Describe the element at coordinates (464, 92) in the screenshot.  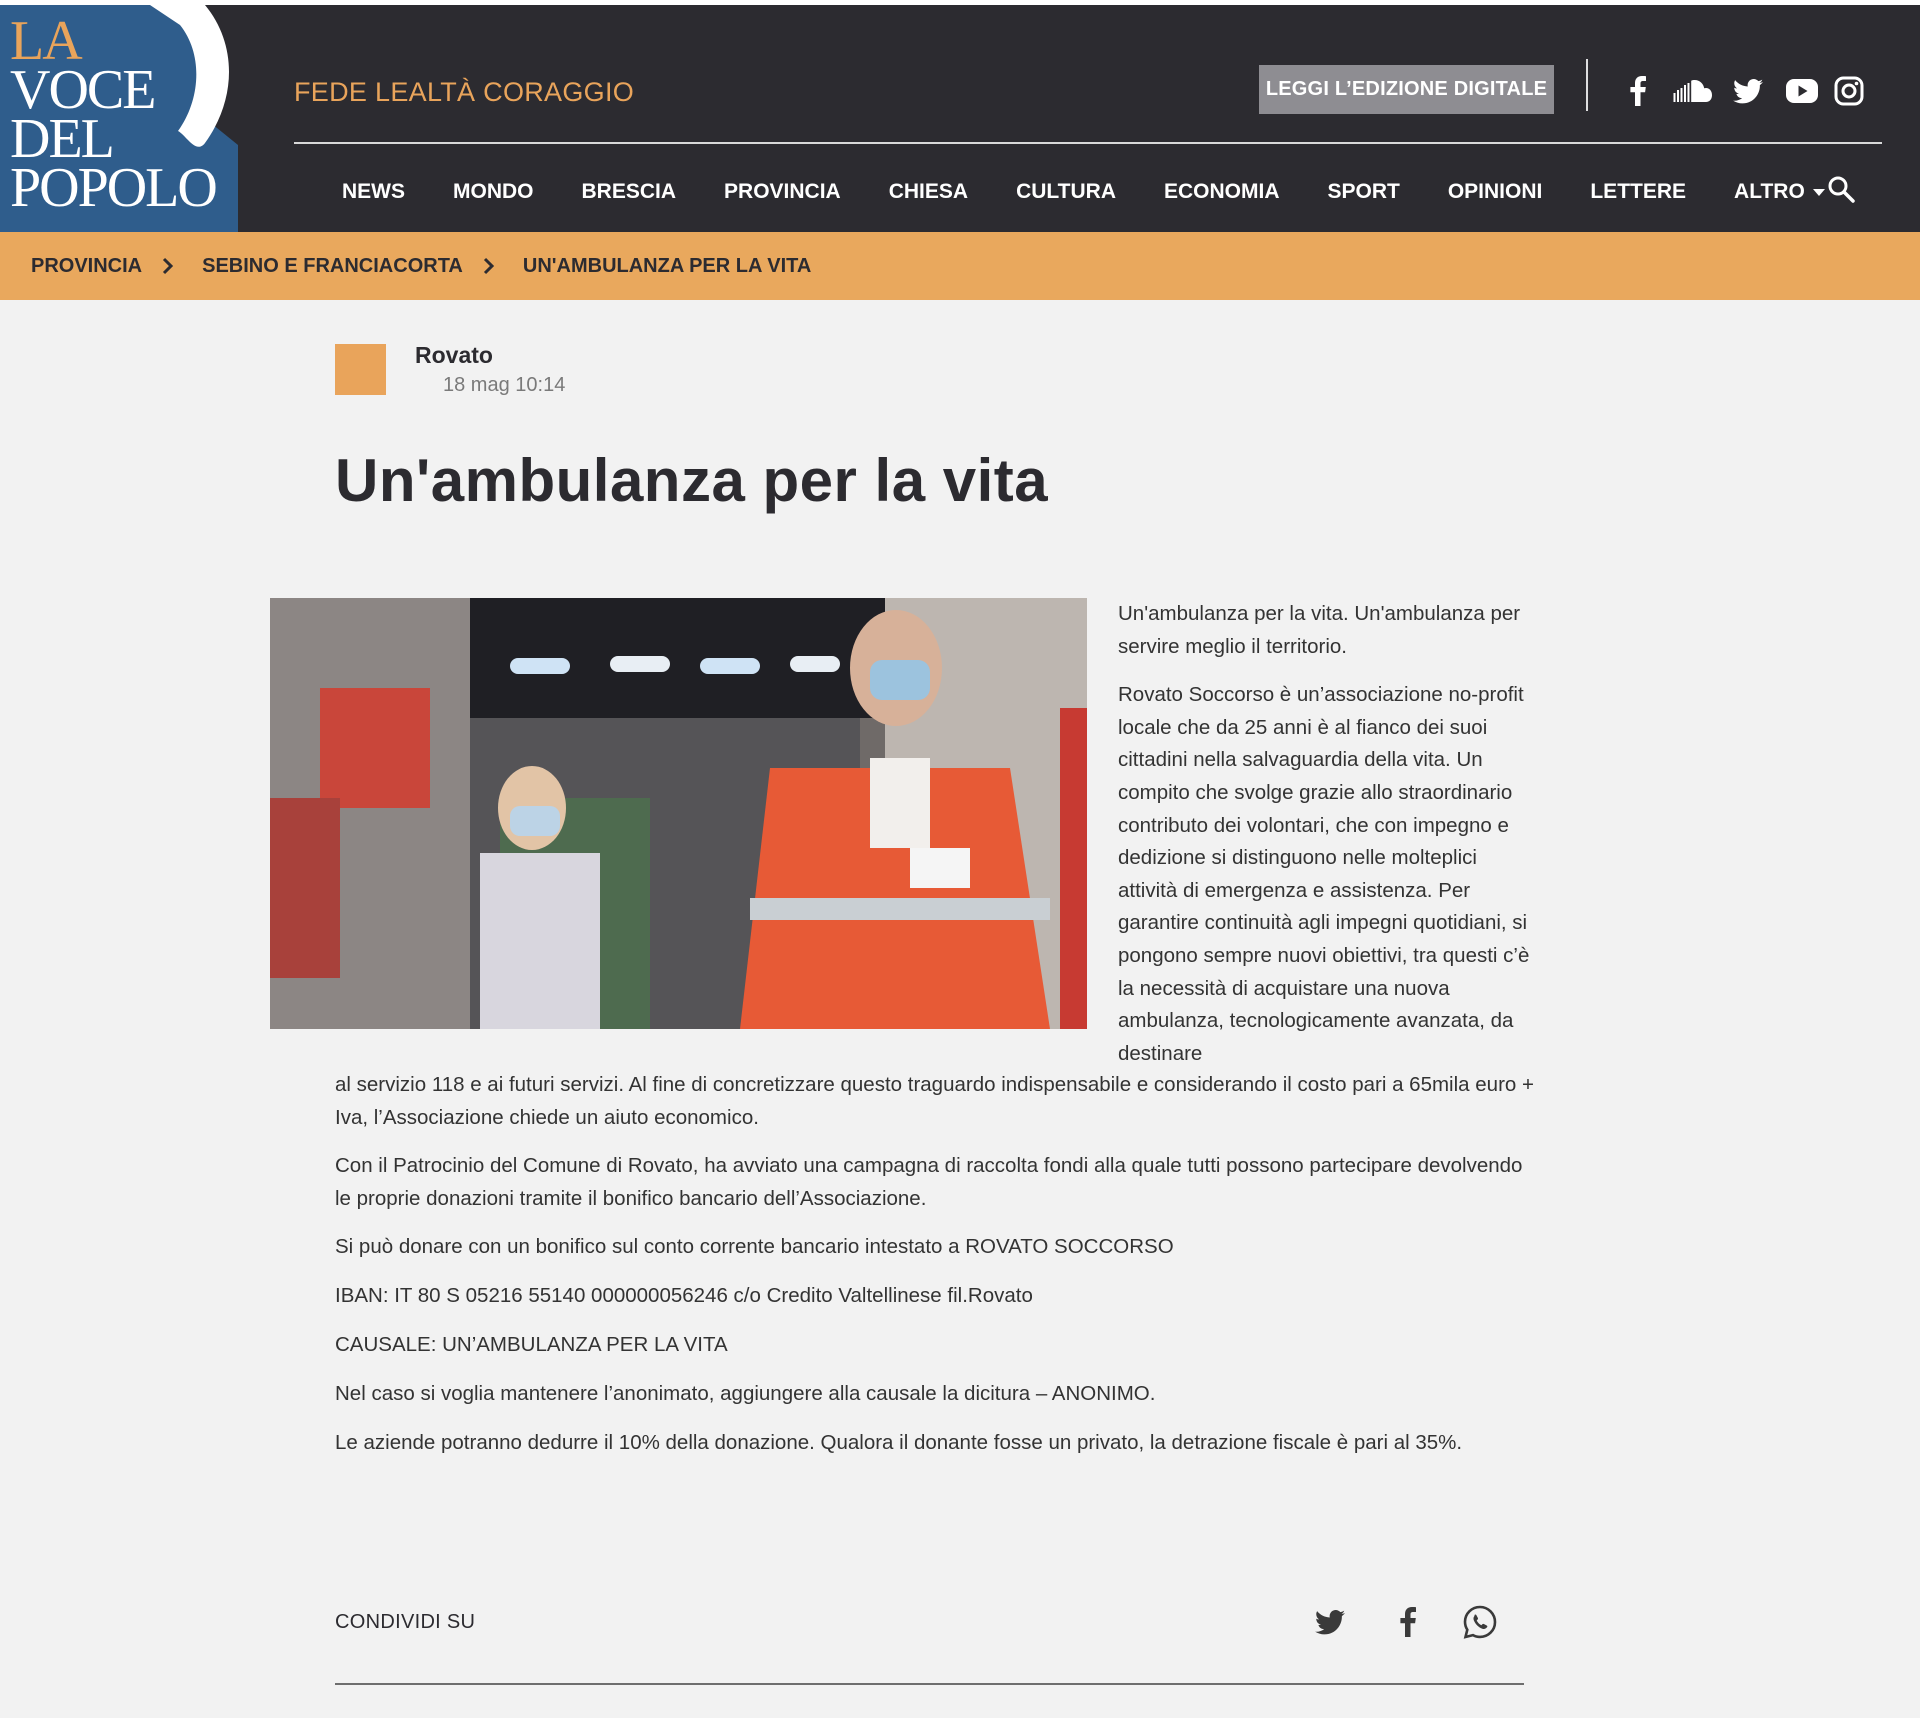
I see `site-motto: FEDE LEALTÀ CORAGGIO` at that location.